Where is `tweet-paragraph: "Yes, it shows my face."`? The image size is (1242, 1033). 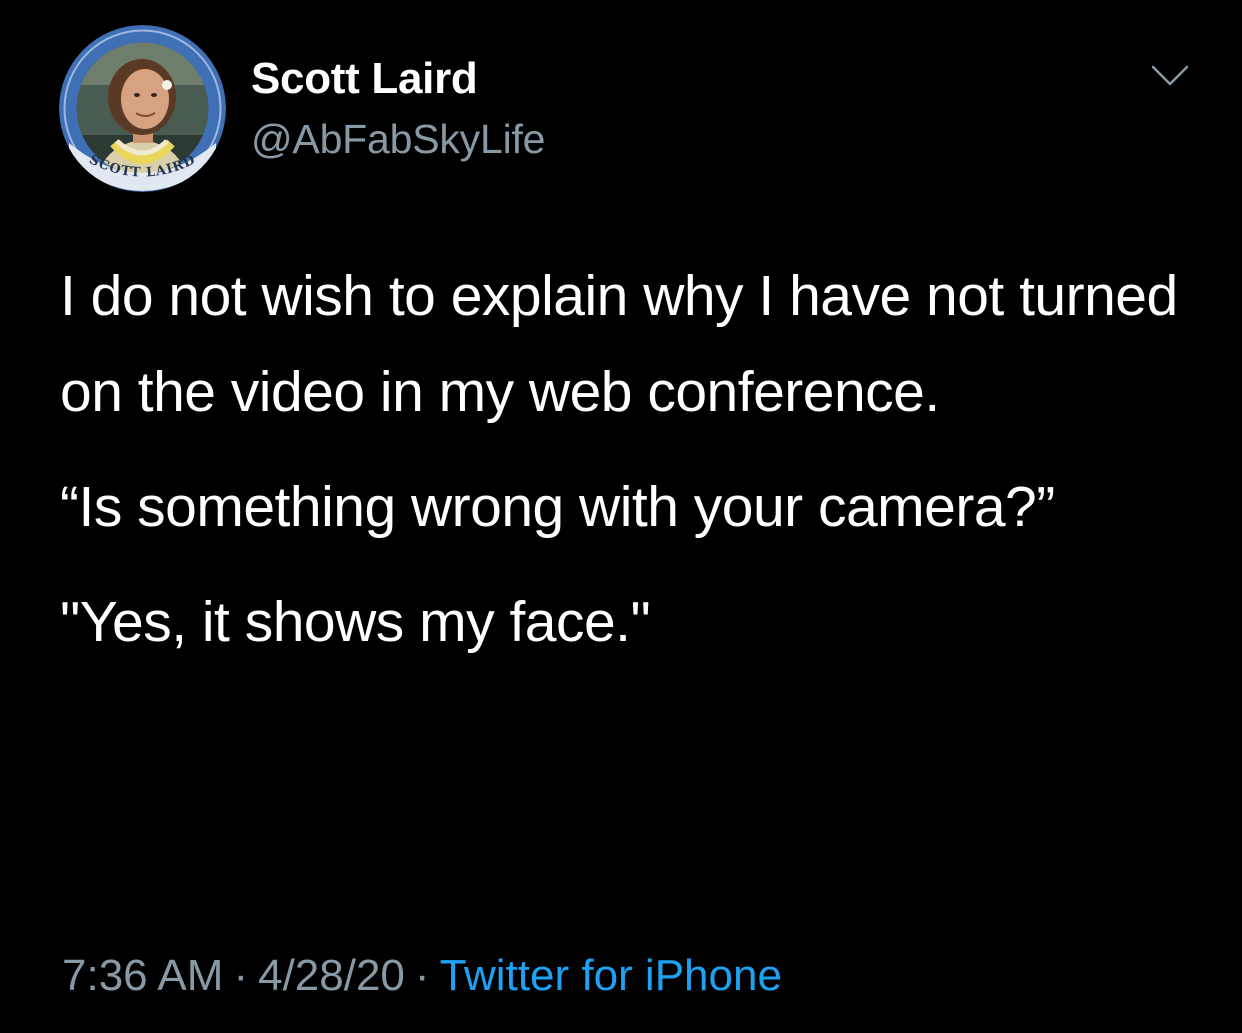
tweet-paragraph: "Yes, it shows my face." is located at coordinates (355, 622).